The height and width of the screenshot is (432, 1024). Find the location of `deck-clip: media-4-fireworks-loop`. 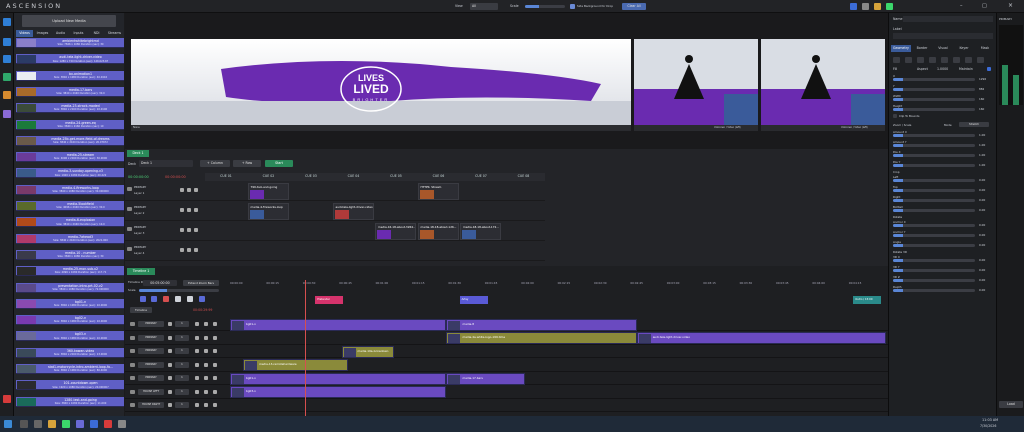

deck-clip: media-4-fireworks-loop is located at coordinates (268, 211).